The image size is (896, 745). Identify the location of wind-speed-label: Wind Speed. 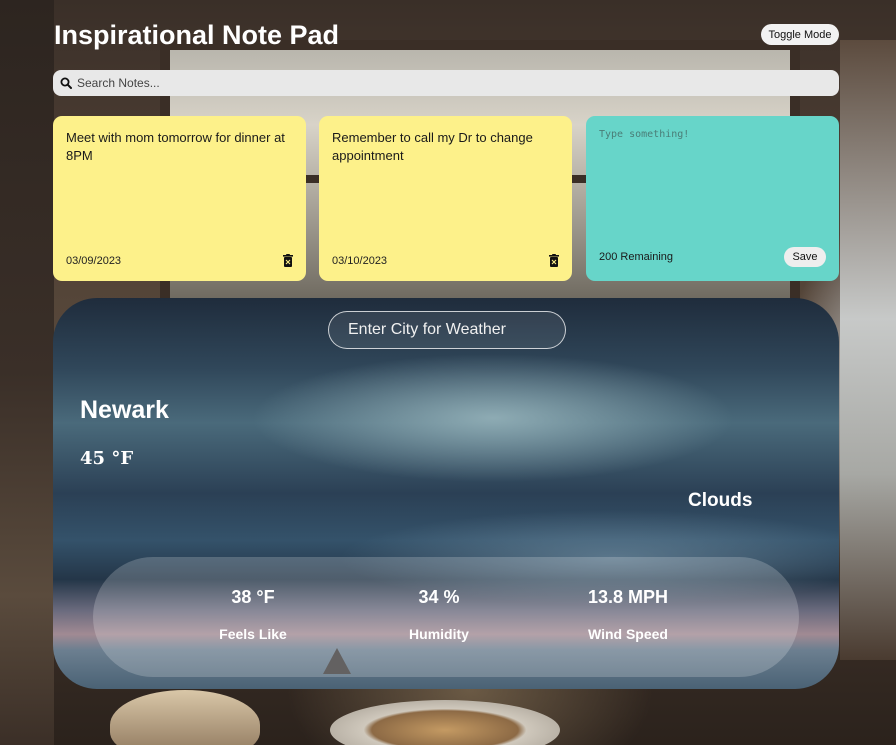
(628, 634).